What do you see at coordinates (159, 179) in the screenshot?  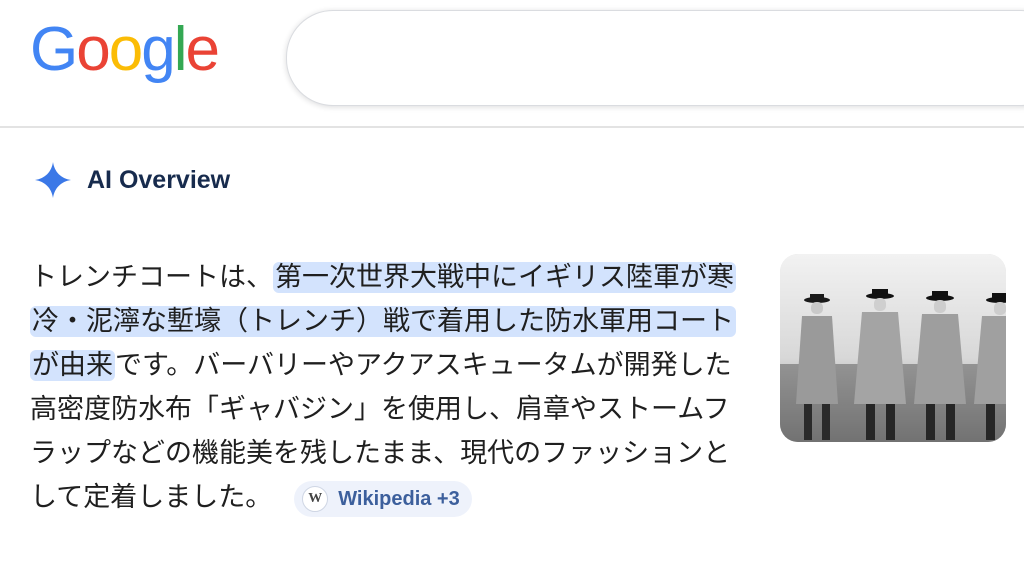 I see `ai-overview-title: AI Overview` at bounding box center [159, 179].